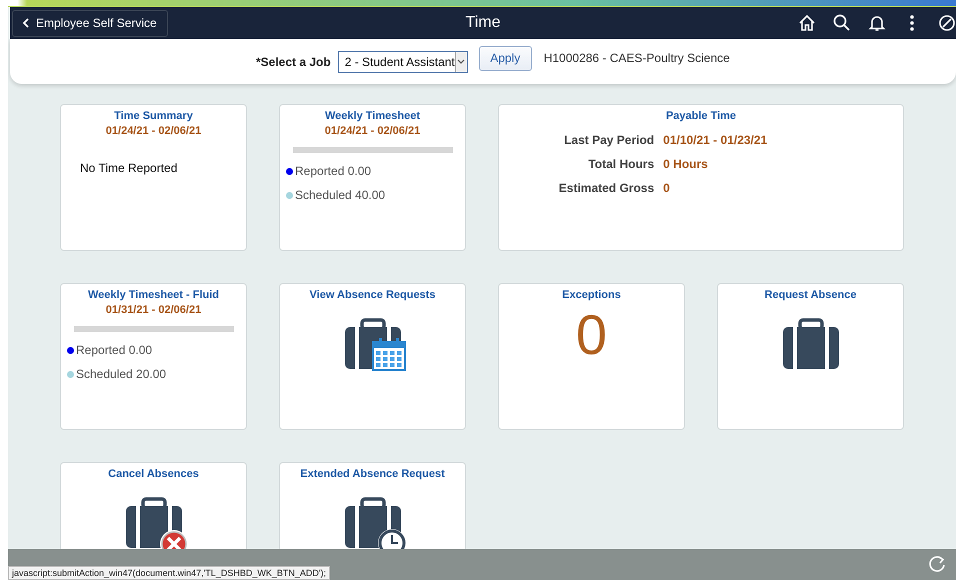 This screenshot has width=956, height=580. What do you see at coordinates (153, 177) in the screenshot?
I see `tile: Time Summary 01/24/21 - 02/06/21 No Time Reported` at bounding box center [153, 177].